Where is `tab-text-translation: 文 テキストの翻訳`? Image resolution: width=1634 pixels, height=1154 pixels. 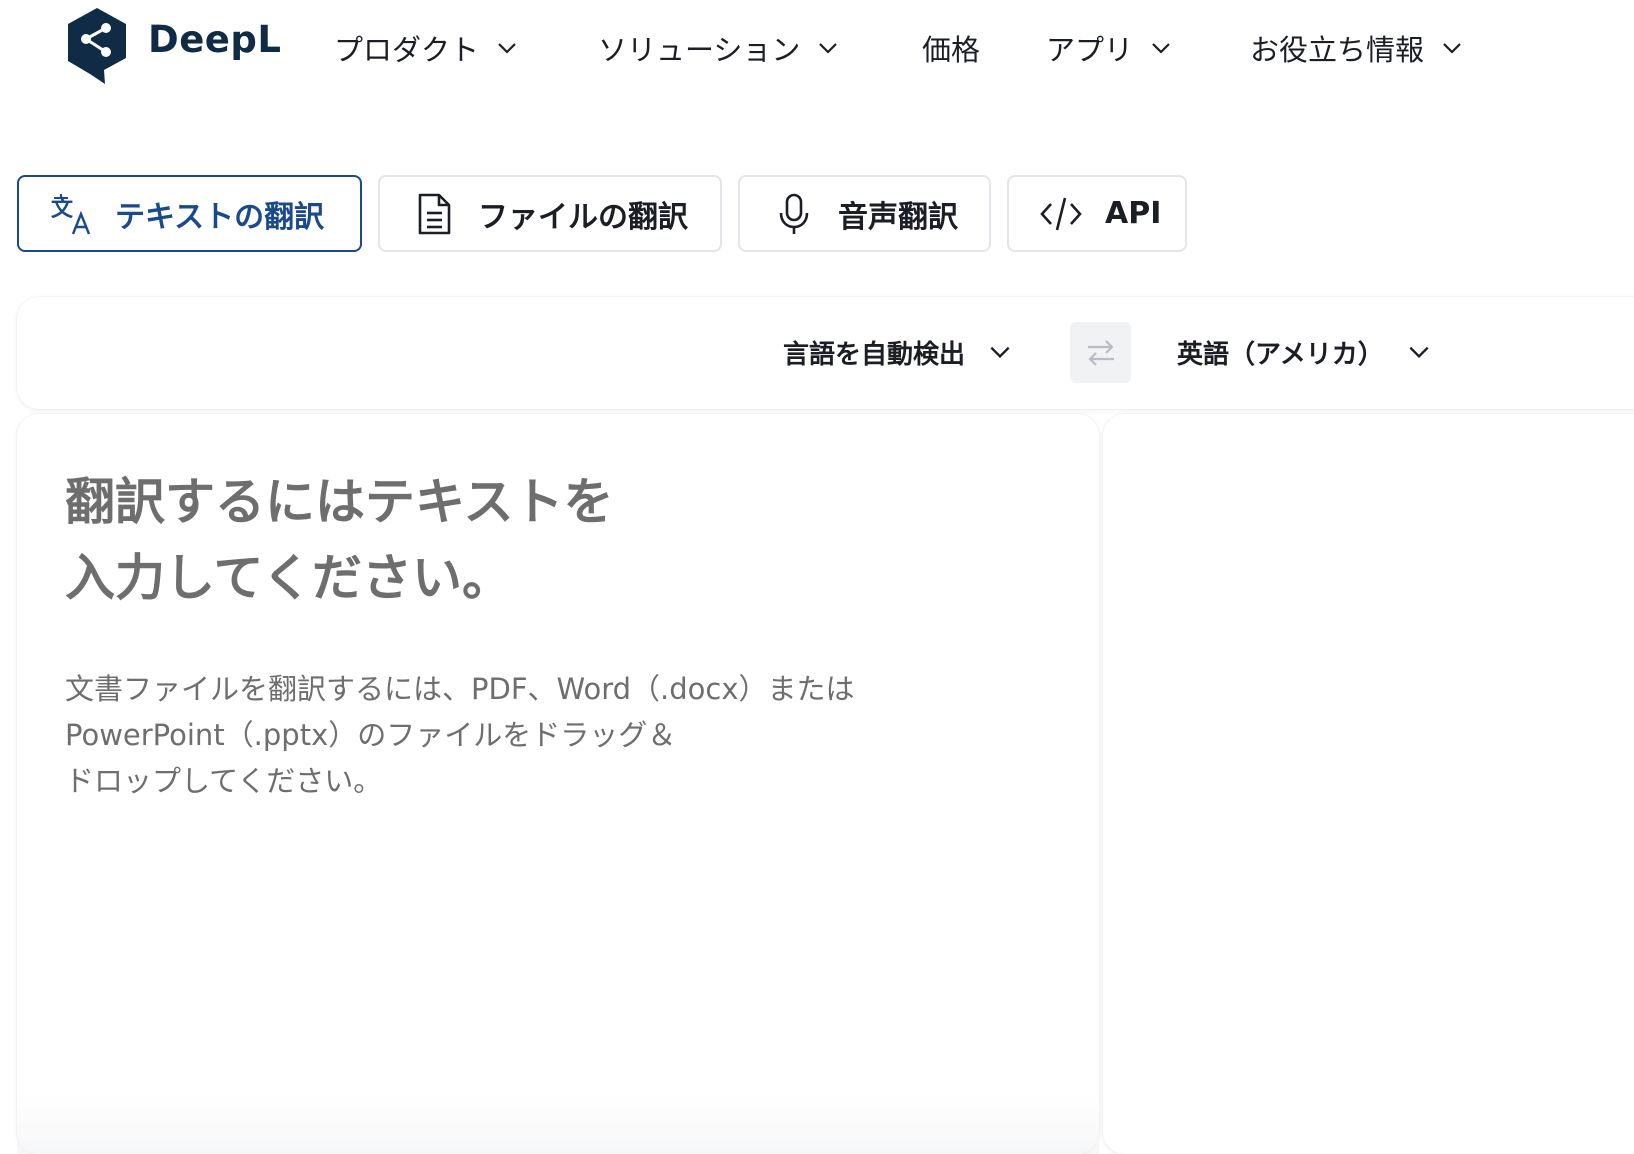 tab-text-translation: 文 テキストの翻訳 is located at coordinates (189, 213).